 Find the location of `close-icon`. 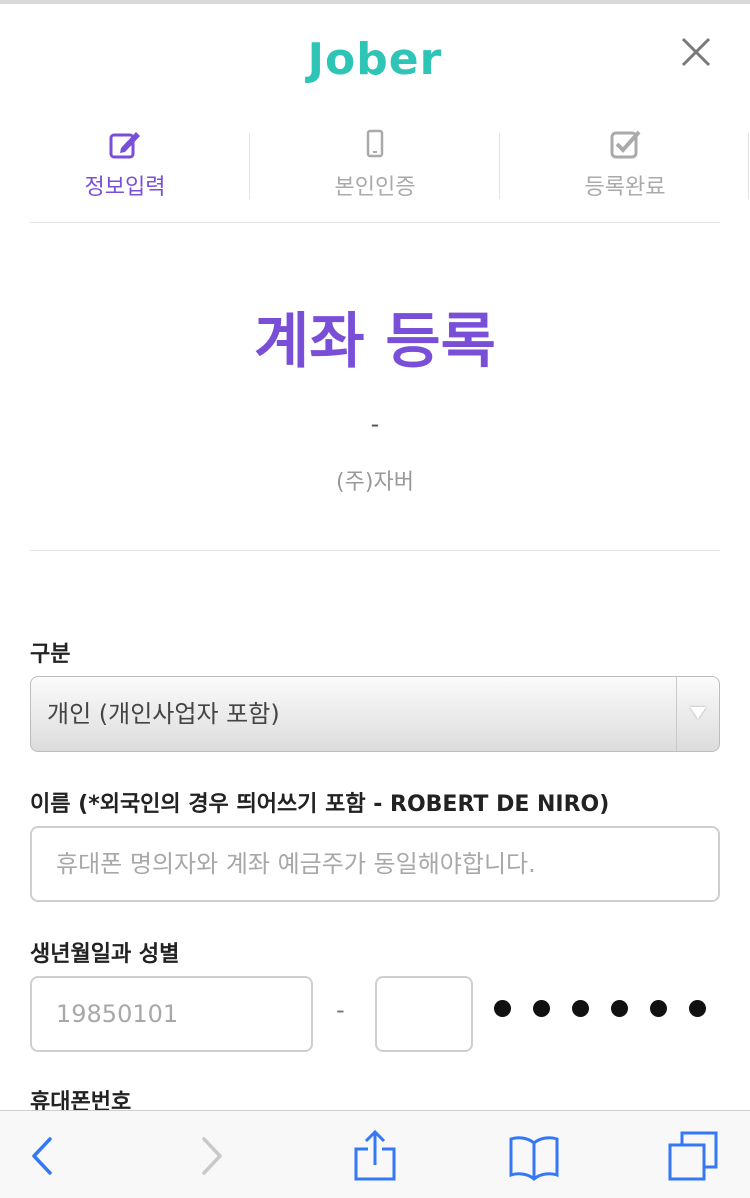

close-icon is located at coordinates (696, 52).